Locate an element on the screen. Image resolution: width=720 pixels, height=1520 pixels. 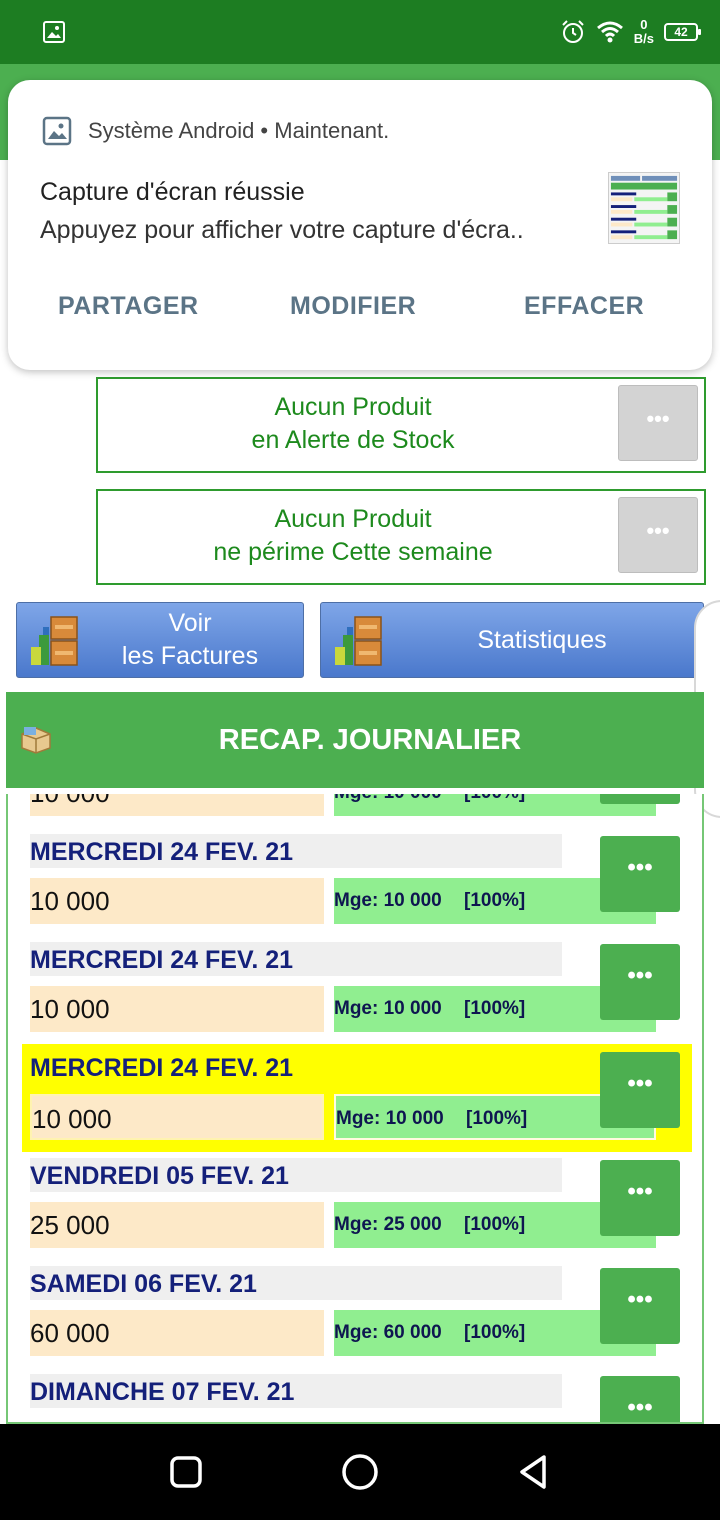
battery-icon: 42 is located at coordinates (682, 32).